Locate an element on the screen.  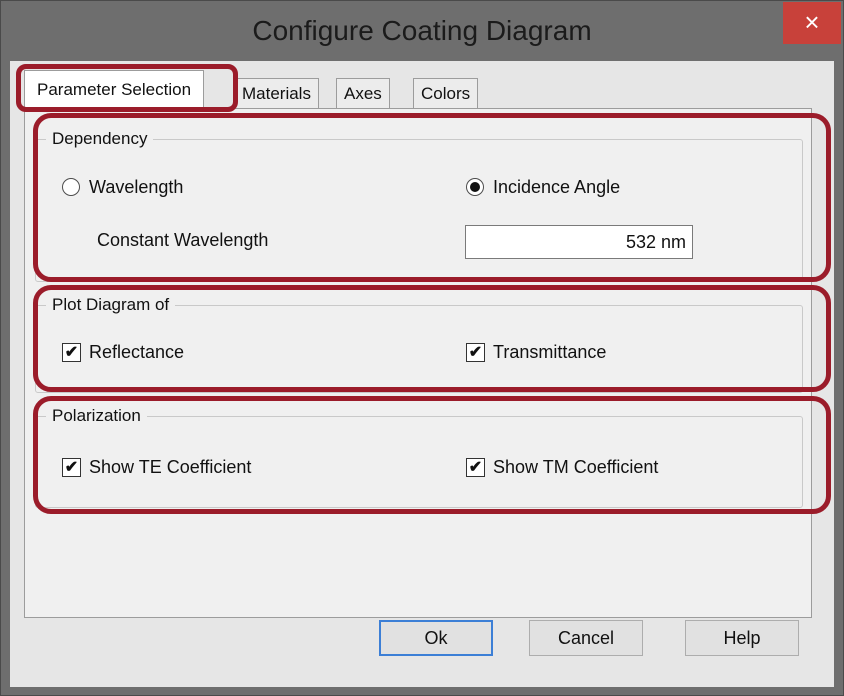
reflectance-checkmark-icon: ✔ is located at coordinates (71, 352).